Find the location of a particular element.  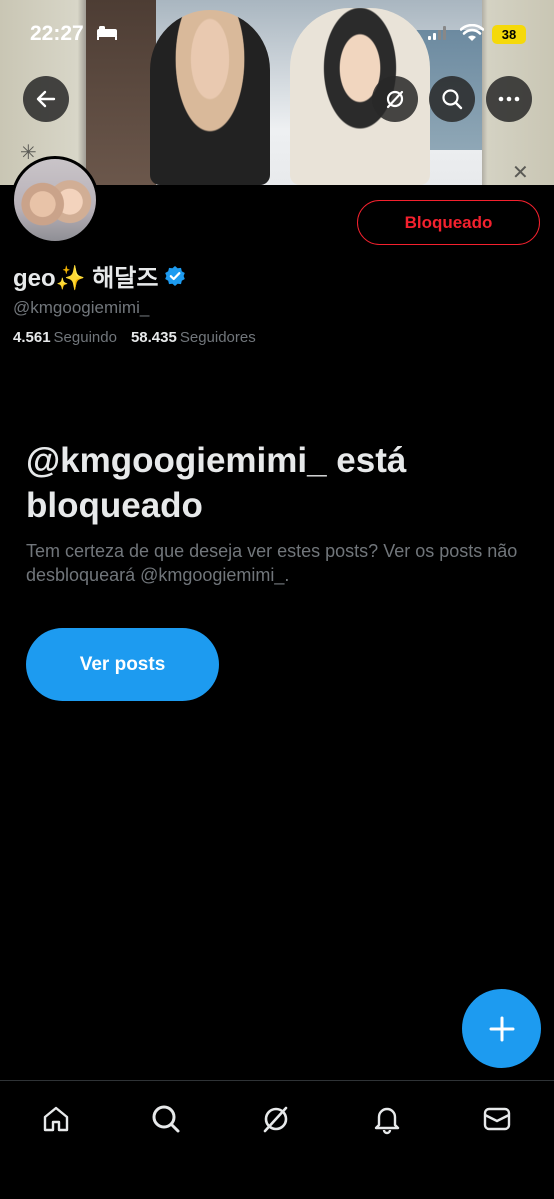

status-time: 22:27 is located at coordinates (57, 33).